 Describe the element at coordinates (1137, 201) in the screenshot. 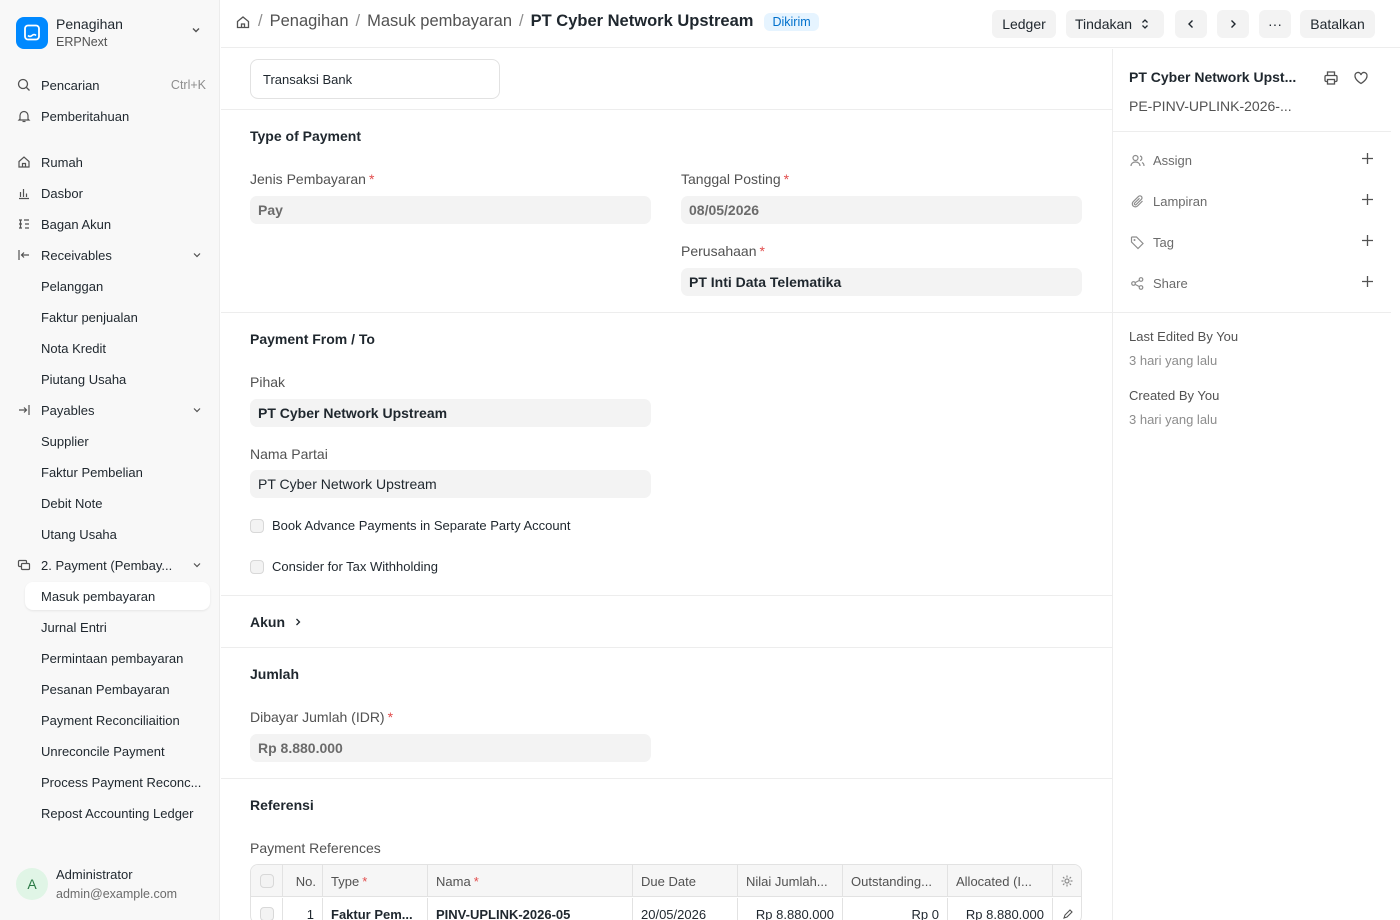

I see `paperclip-icon` at that location.